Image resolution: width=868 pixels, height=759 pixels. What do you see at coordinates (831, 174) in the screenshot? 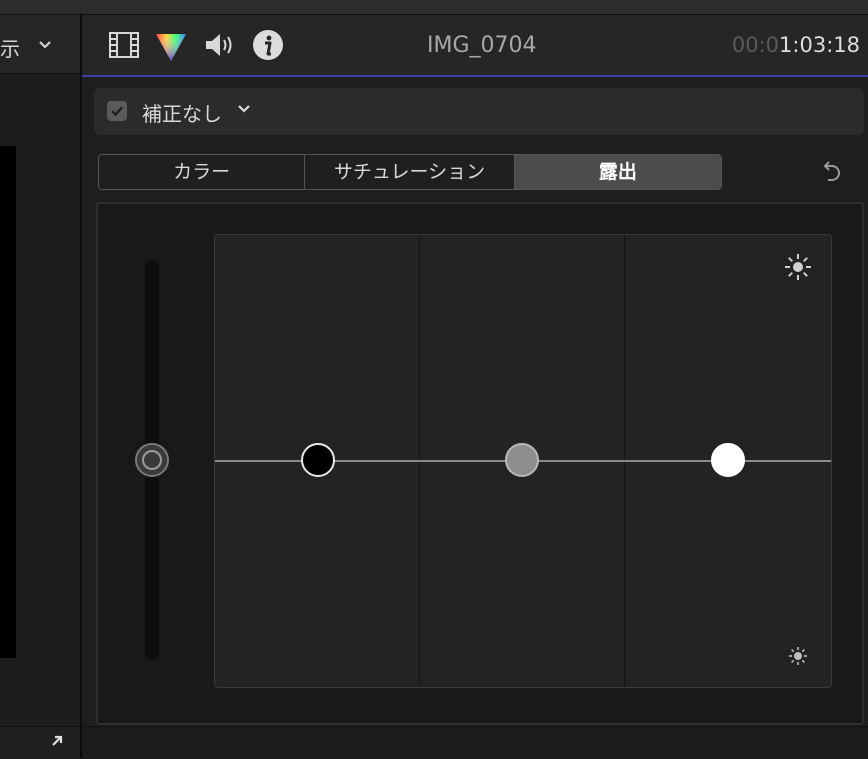
I see `reset-icon` at bounding box center [831, 174].